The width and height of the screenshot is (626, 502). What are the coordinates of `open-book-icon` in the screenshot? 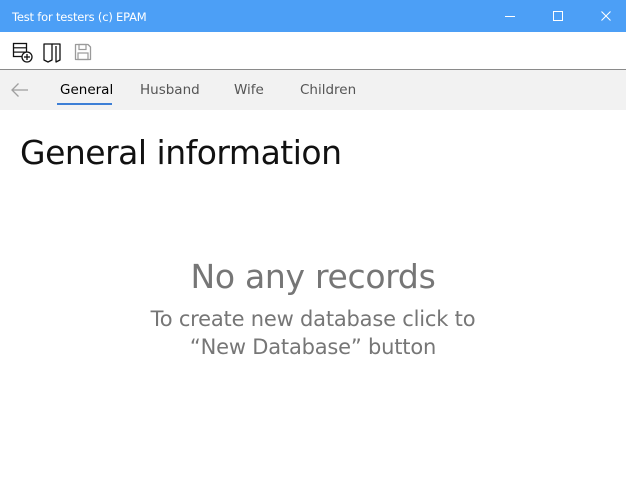 It's located at (52, 53).